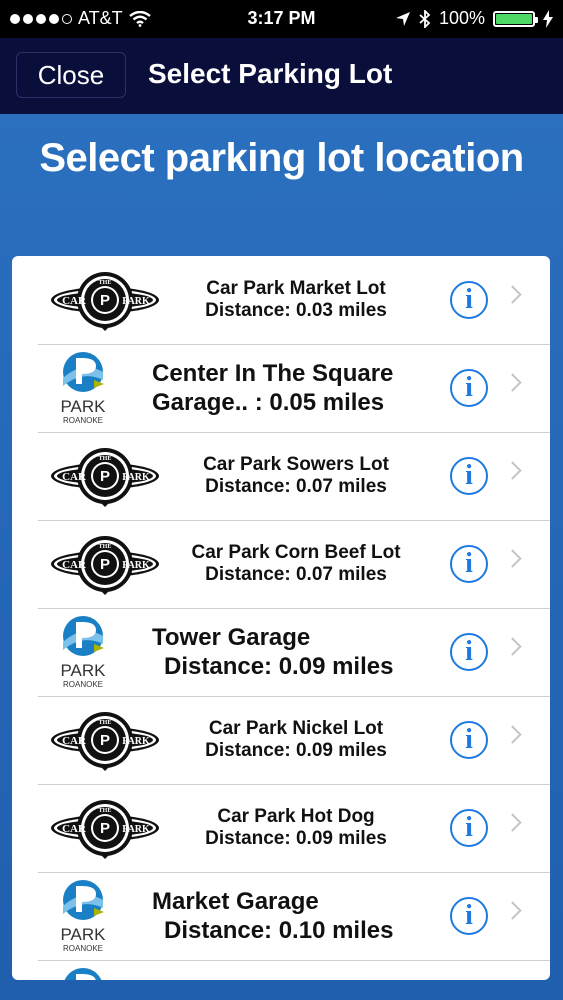 The image size is (563, 1000). I want to click on lot-name: Market Garage, so click(235, 901).